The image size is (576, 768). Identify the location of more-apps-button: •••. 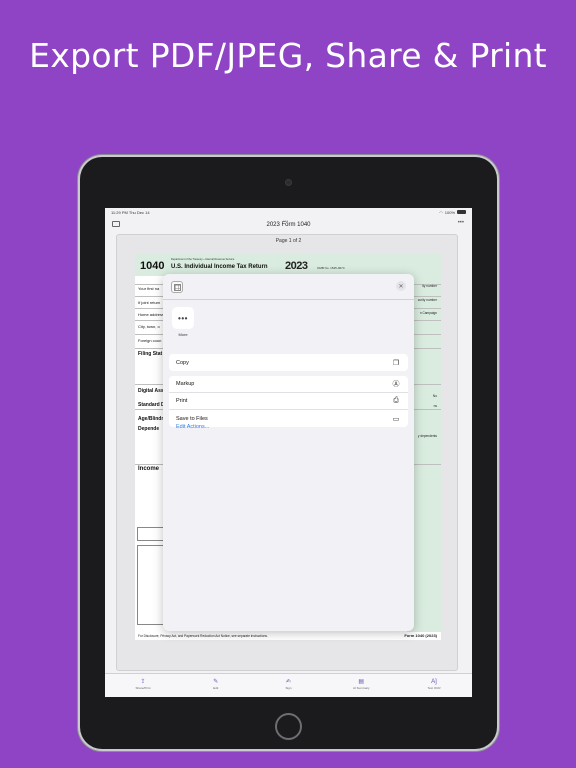
(183, 318).